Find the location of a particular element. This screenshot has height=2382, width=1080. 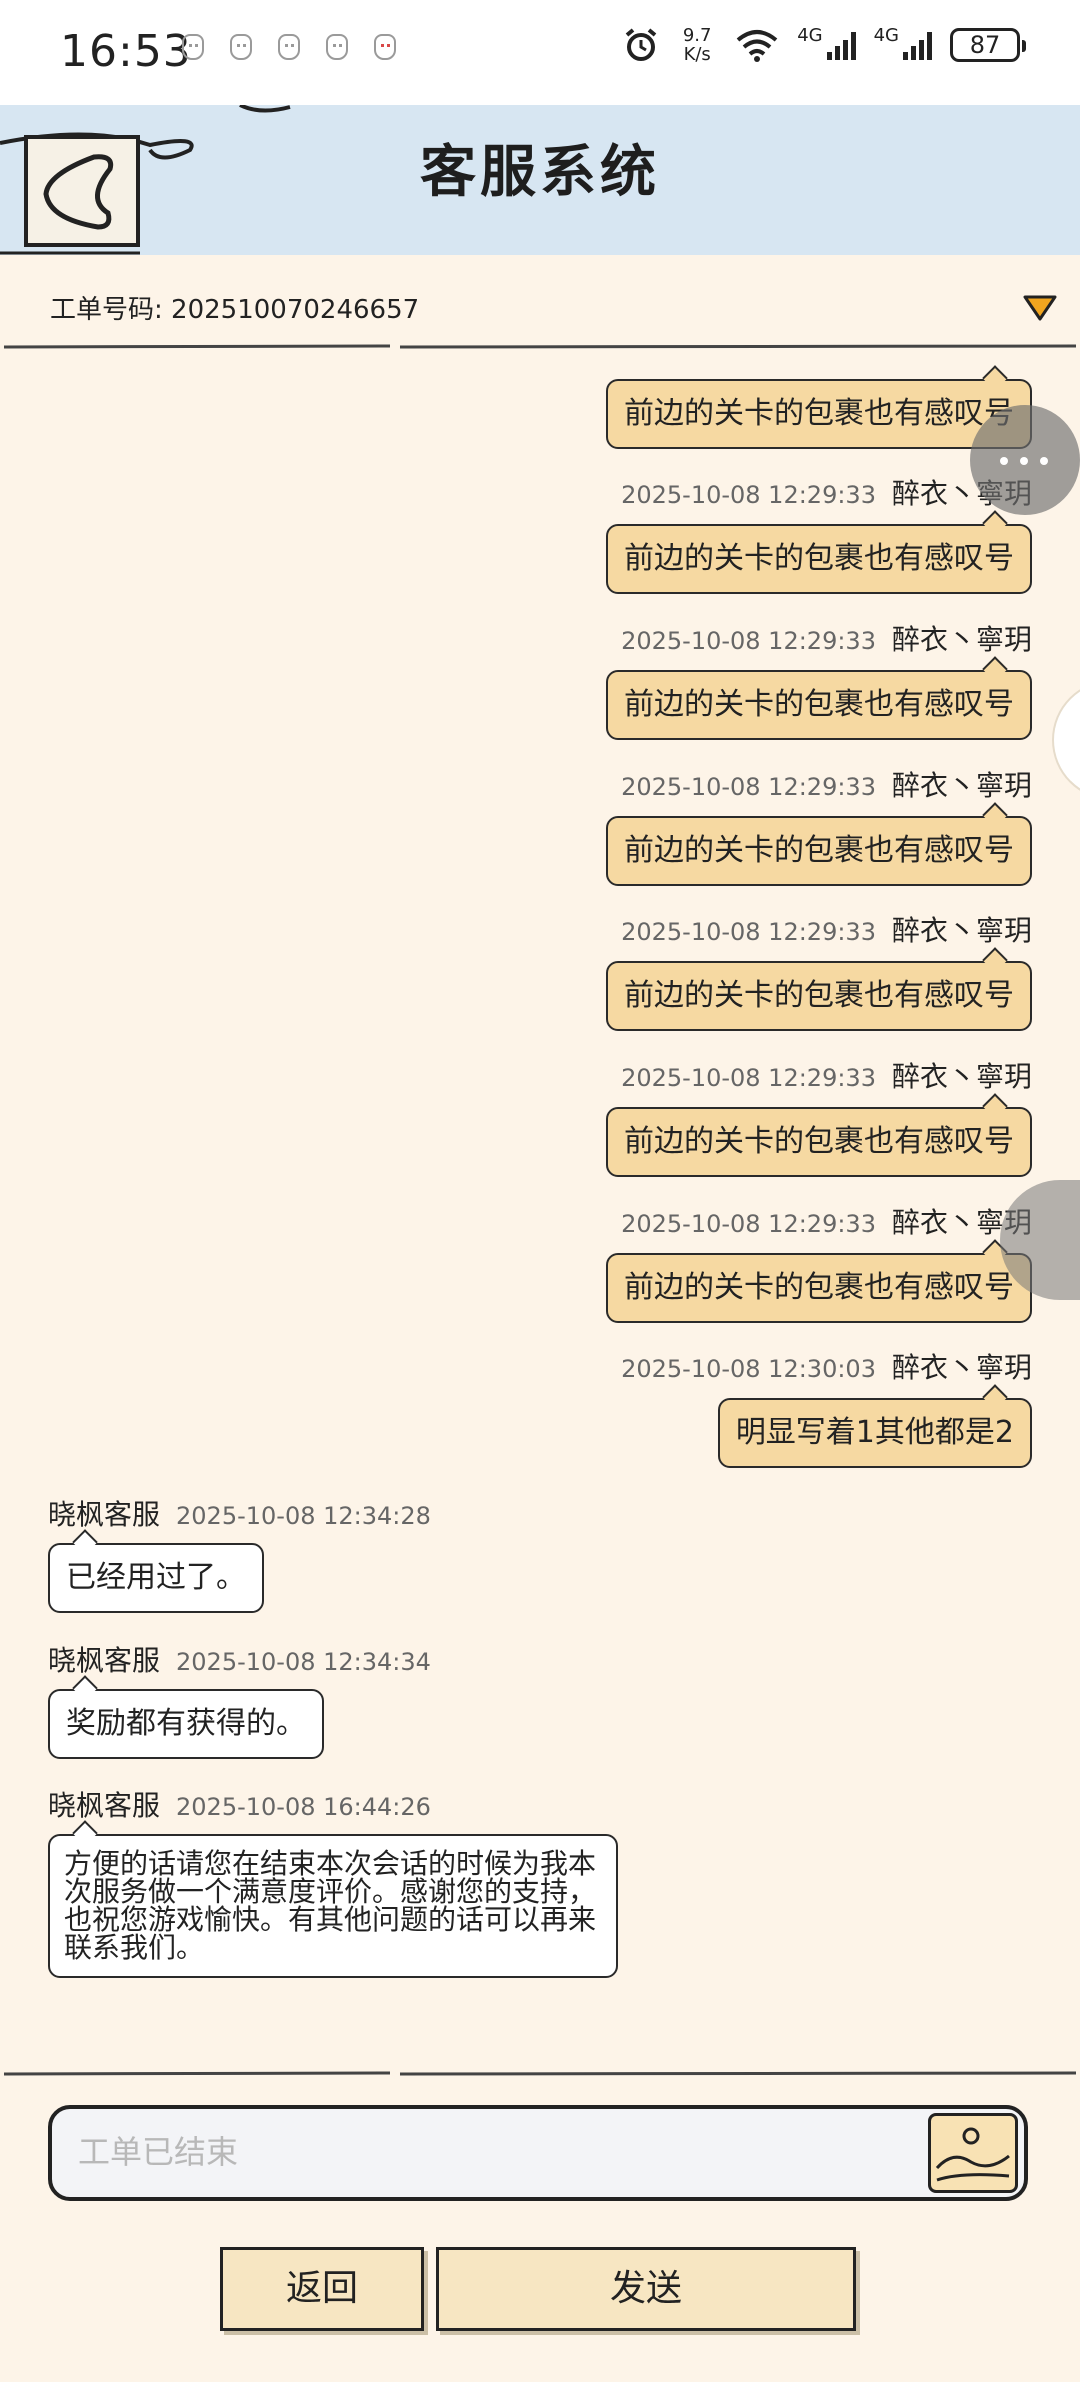

wifi-icon is located at coordinates (757, 46).